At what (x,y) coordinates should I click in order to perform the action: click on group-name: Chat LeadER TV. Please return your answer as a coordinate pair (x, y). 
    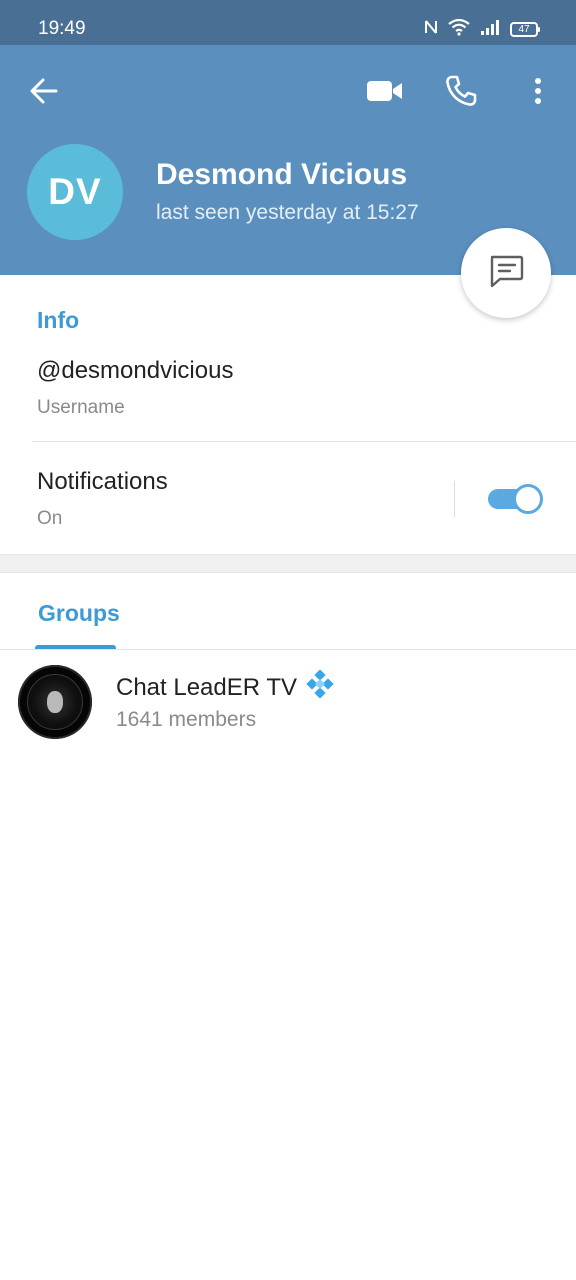
    Looking at the image, I should click on (225, 687).